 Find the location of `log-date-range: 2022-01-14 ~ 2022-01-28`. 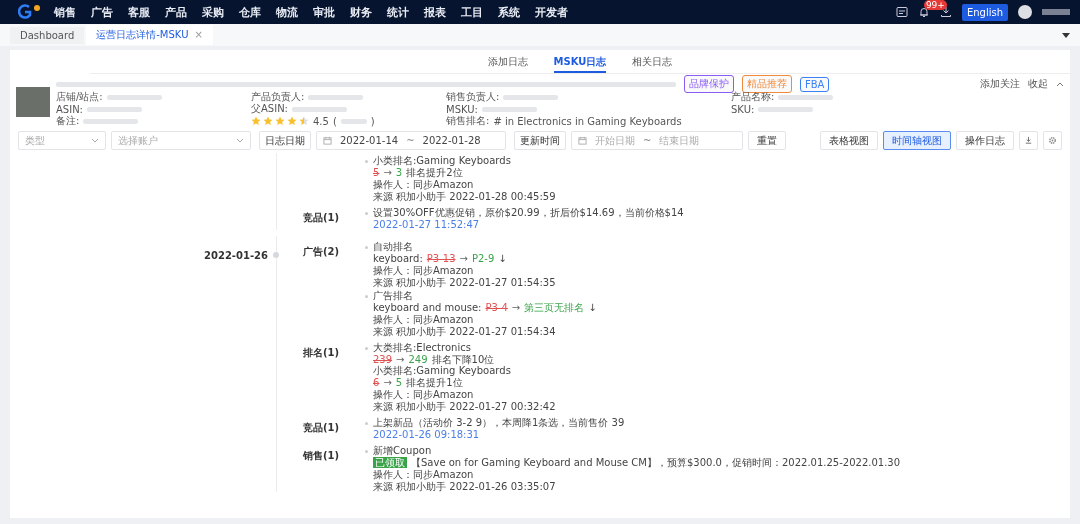

log-date-range: 2022-01-14 ~ 2022-01-28 is located at coordinates (411, 140).